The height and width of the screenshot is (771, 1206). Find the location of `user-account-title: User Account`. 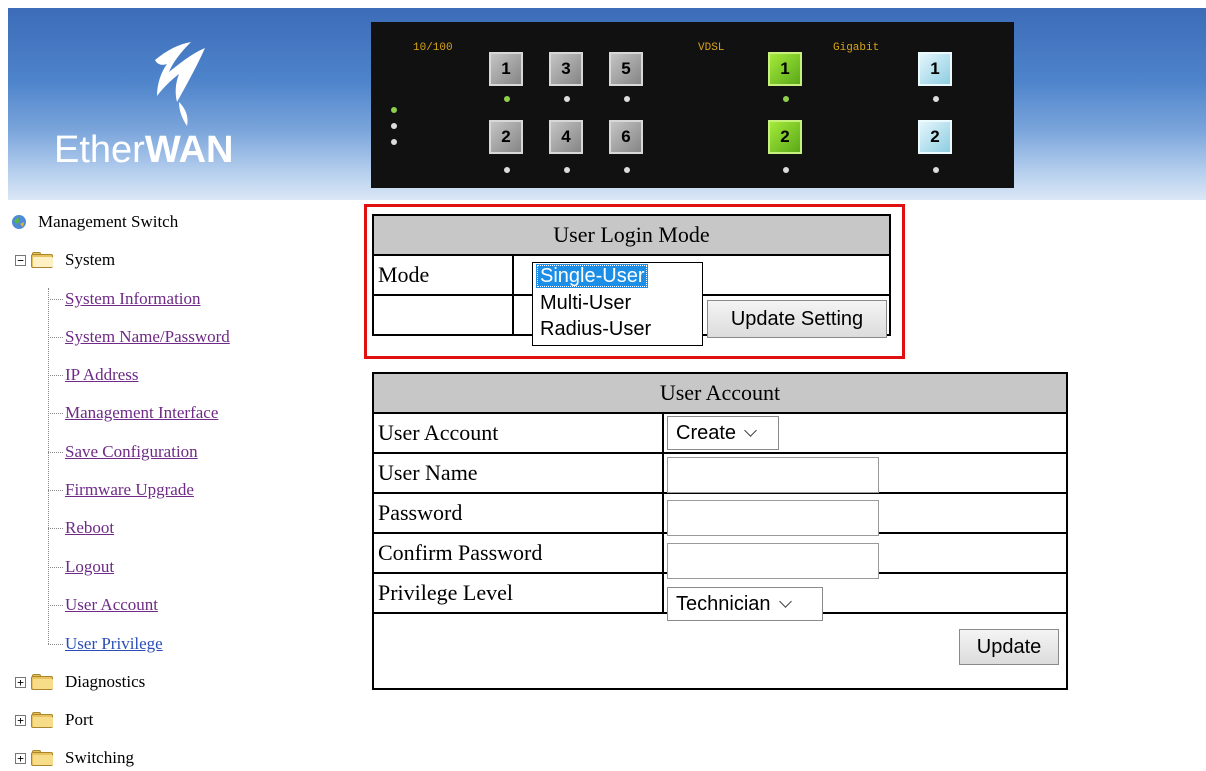

user-account-title: User Account is located at coordinates (720, 393).